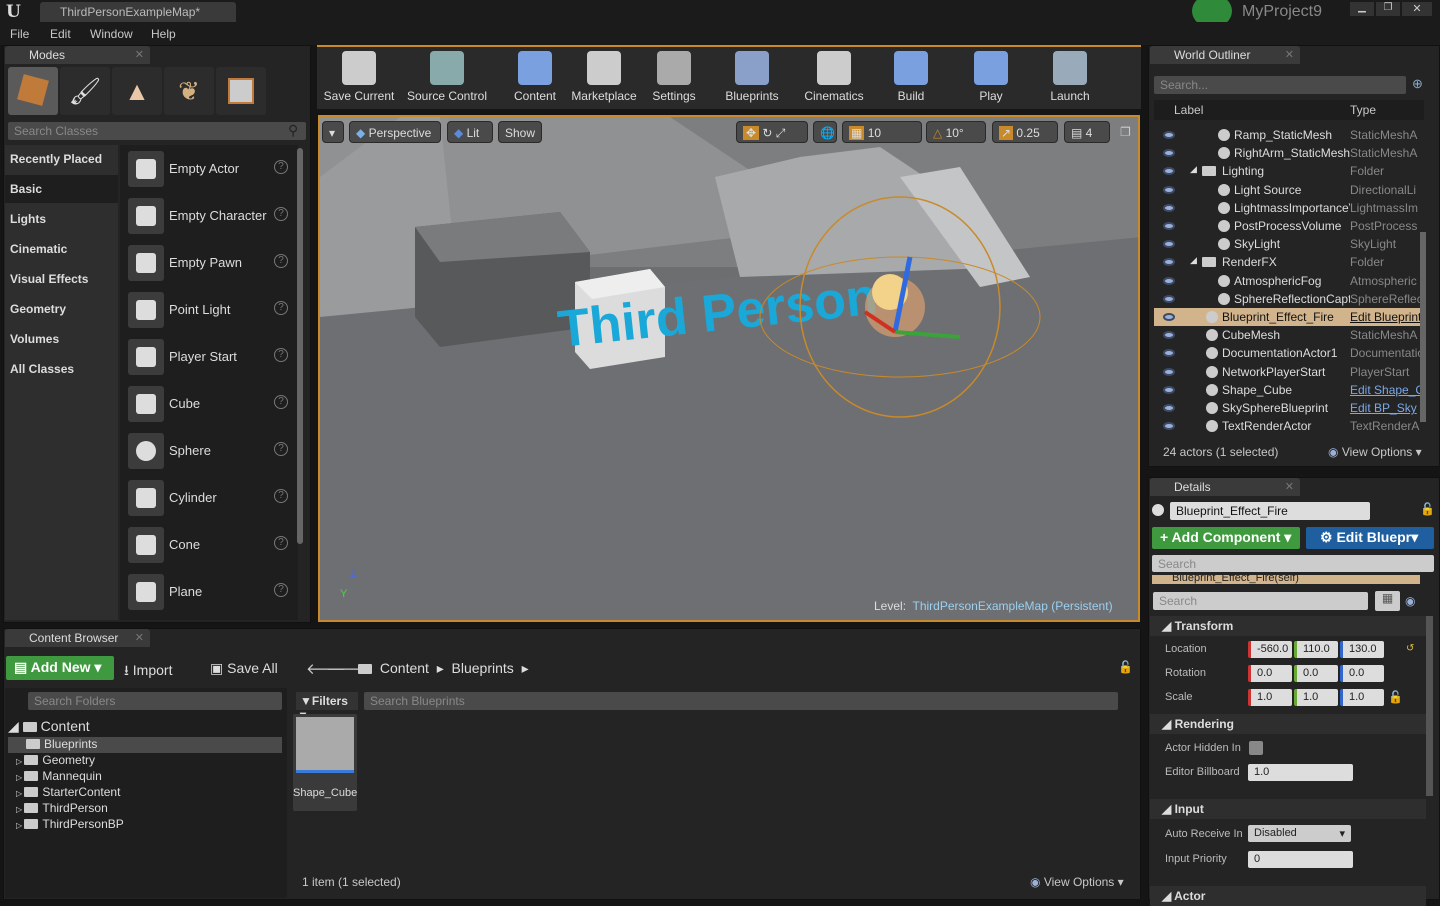 The image size is (1440, 906). What do you see at coordinates (327, 707) in the screenshot?
I see `filters-button: ▼Filters ▾` at bounding box center [327, 707].